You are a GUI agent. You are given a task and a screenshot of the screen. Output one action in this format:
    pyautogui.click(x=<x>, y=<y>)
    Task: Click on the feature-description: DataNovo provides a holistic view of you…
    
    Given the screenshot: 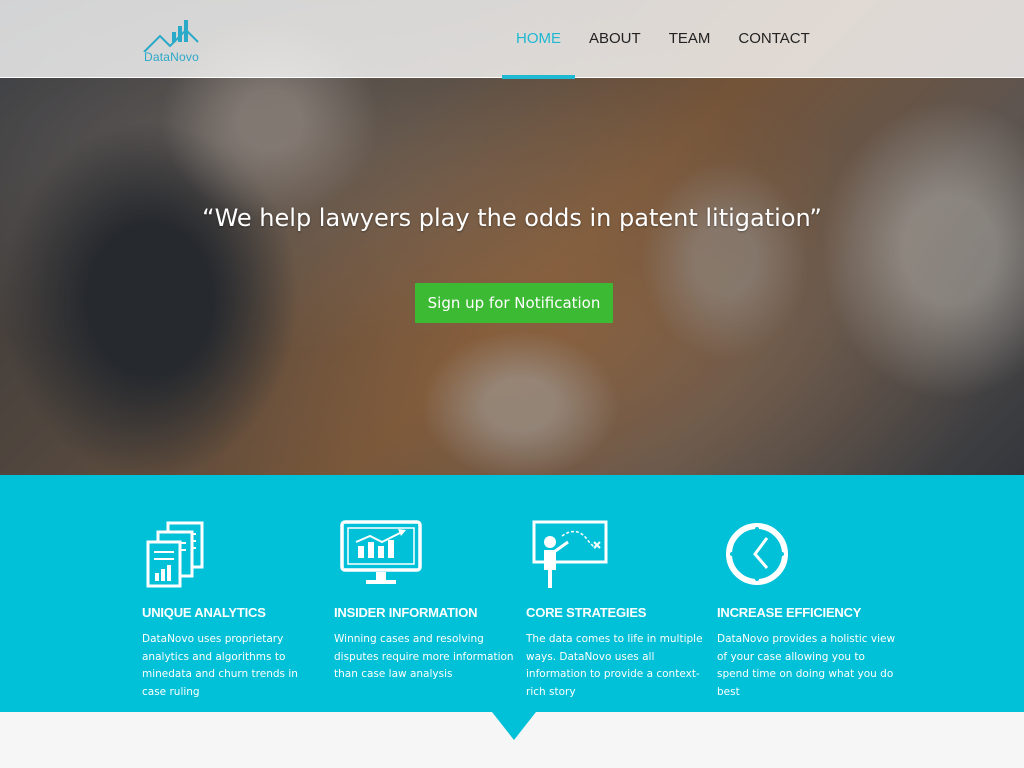 What is the action you would take?
    pyautogui.click(x=806, y=665)
    